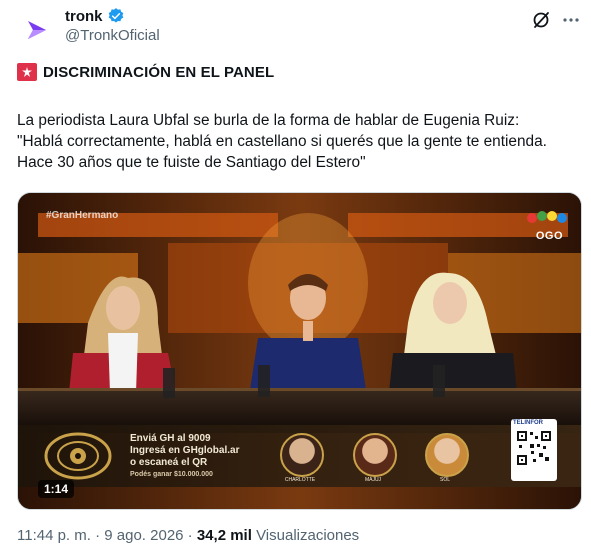  Describe the element at coordinates (115, 15) in the screenshot. I see `verified-badge-icon` at that location.